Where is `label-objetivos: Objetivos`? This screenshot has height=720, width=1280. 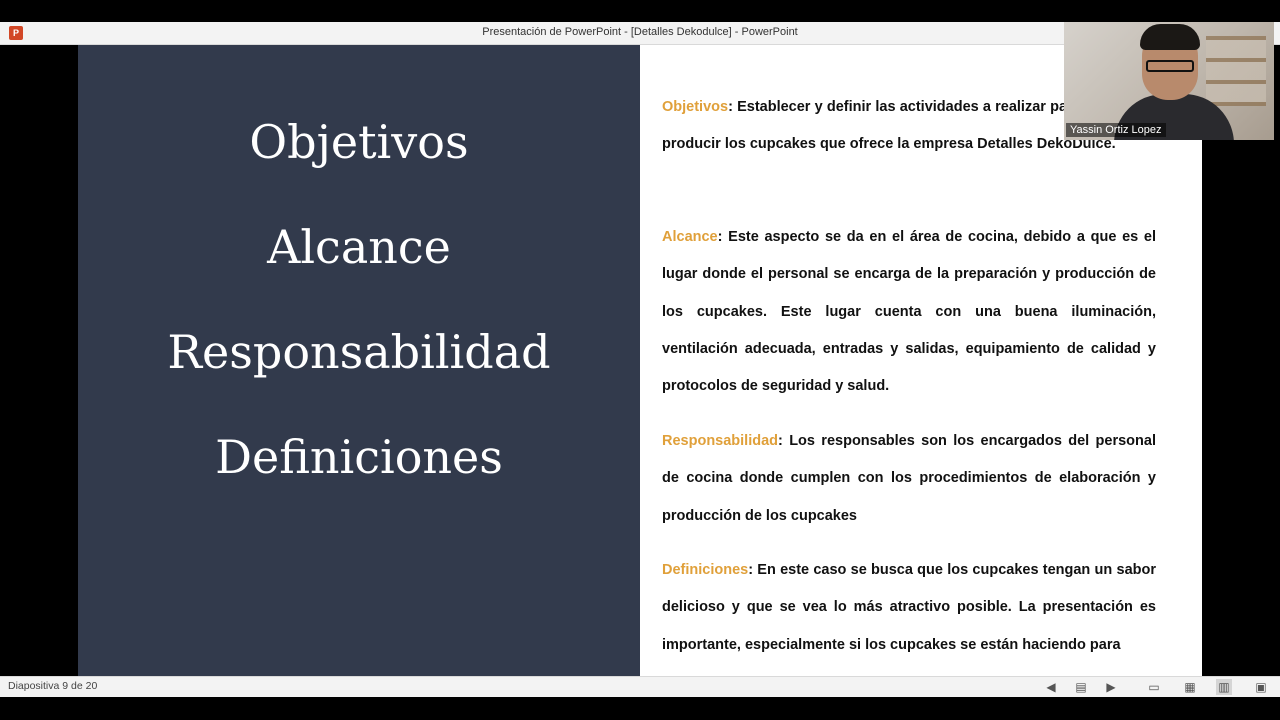
label-objetivos: Objetivos is located at coordinates (695, 107).